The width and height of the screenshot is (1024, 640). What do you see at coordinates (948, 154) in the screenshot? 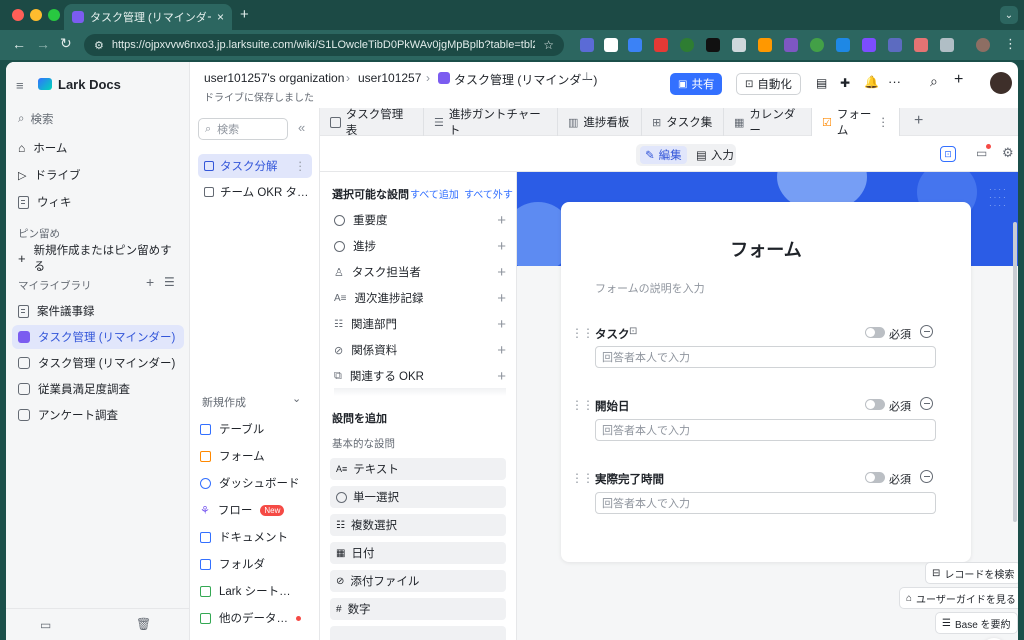
I see `lock-form-icon: ⊡` at bounding box center [948, 154].